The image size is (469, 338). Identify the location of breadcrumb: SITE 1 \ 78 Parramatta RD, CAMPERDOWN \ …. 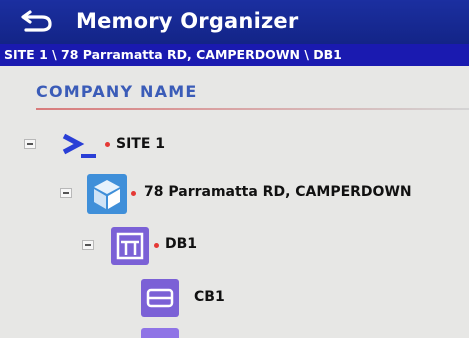
(234, 55).